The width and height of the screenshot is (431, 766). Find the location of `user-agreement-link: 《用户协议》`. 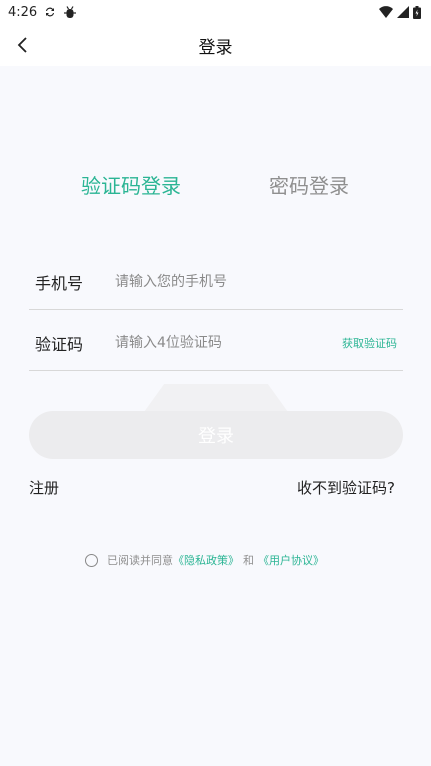

user-agreement-link: 《用户协议》 is located at coordinates (291, 560).